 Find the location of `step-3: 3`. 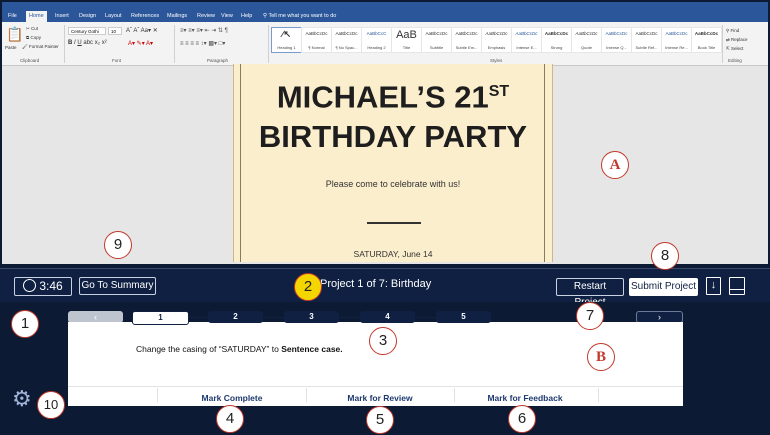

step-3: 3 is located at coordinates (311, 317).